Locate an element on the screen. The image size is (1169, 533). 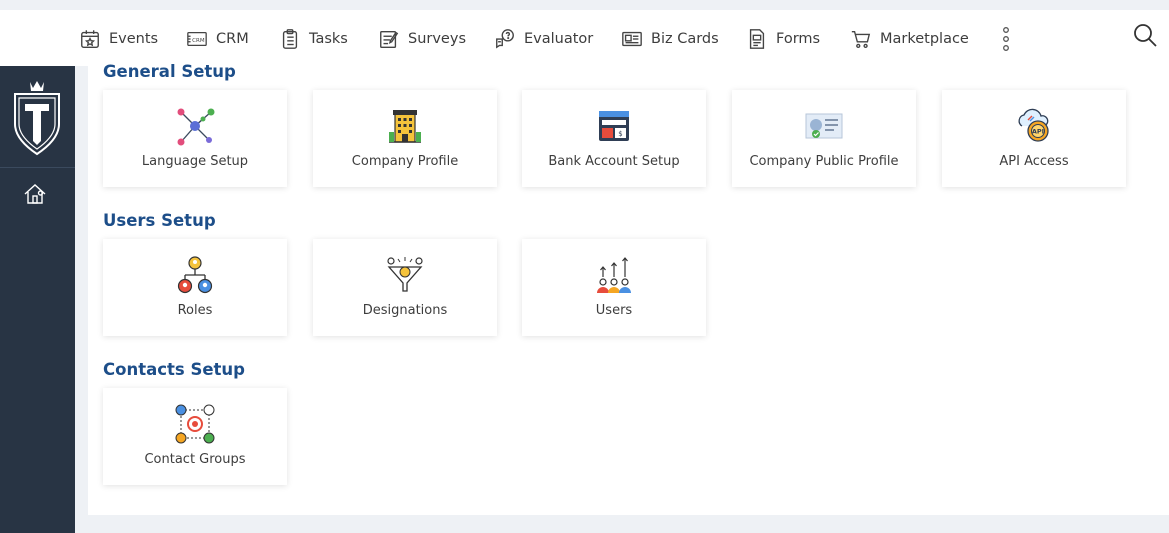
section-title-general-setup: General Setup is located at coordinates (169, 71).